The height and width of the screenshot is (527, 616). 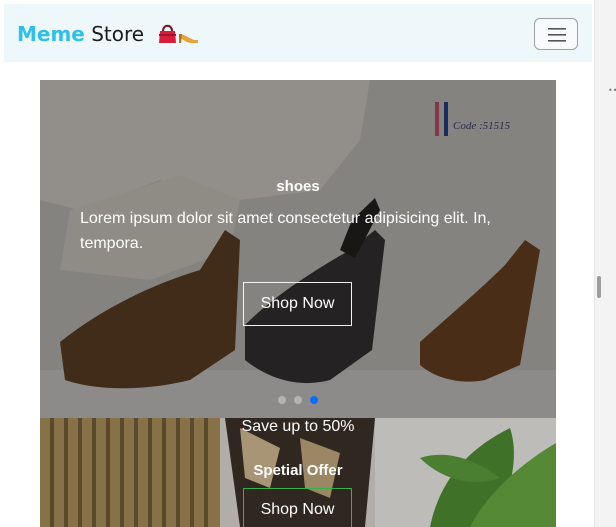 What do you see at coordinates (612, 90) in the screenshot?
I see `scrollbar-grip-icon: ••` at bounding box center [612, 90].